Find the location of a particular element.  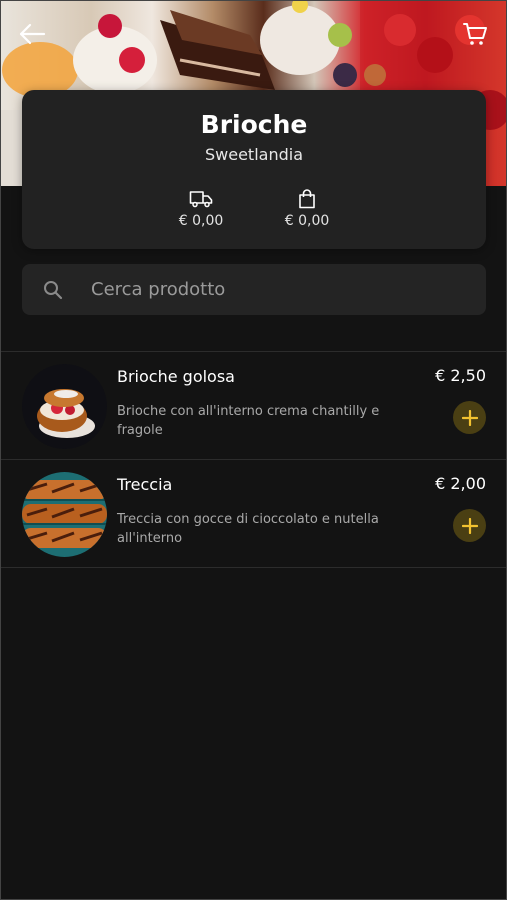

product-price: € 2,50 is located at coordinates (460, 375).